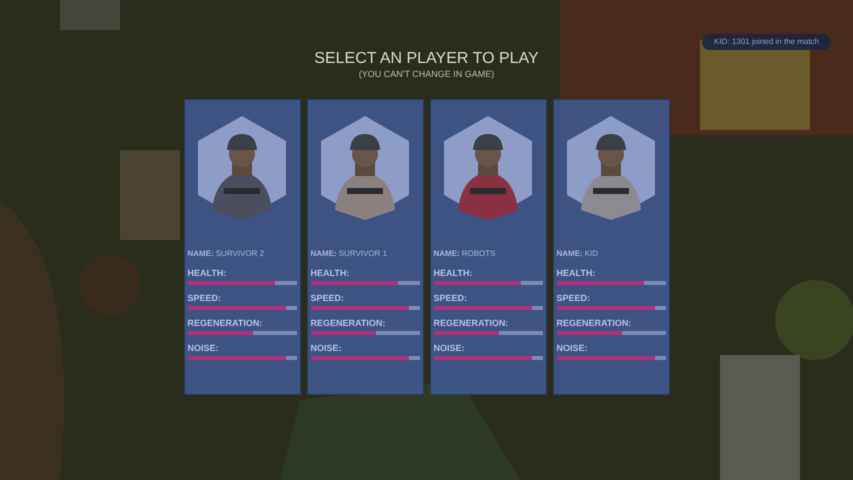  Describe the element at coordinates (426, 74) in the screenshot. I see `screen-subtitle: (YOU CAN'T CHANGE IN GAME)` at that location.